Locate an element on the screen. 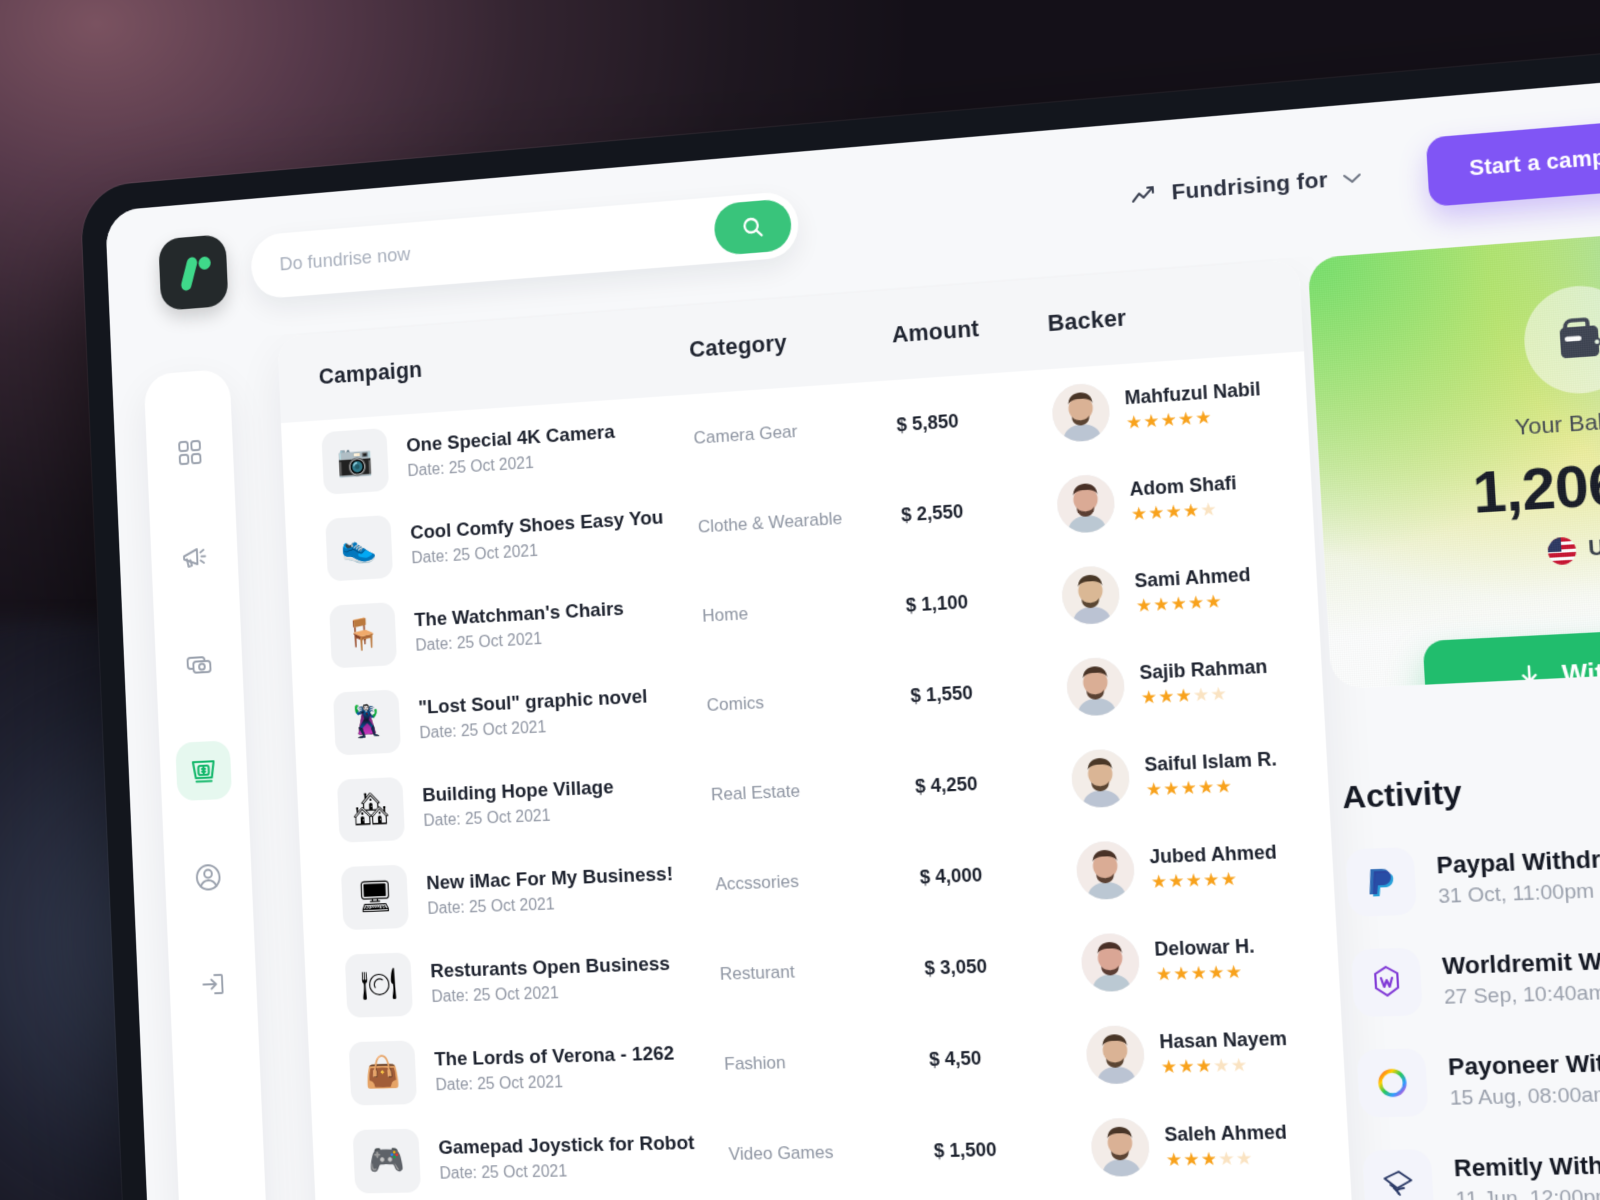 The height and width of the screenshot is (1200, 1600). sidebar-item-payments is located at coordinates (199, 664).